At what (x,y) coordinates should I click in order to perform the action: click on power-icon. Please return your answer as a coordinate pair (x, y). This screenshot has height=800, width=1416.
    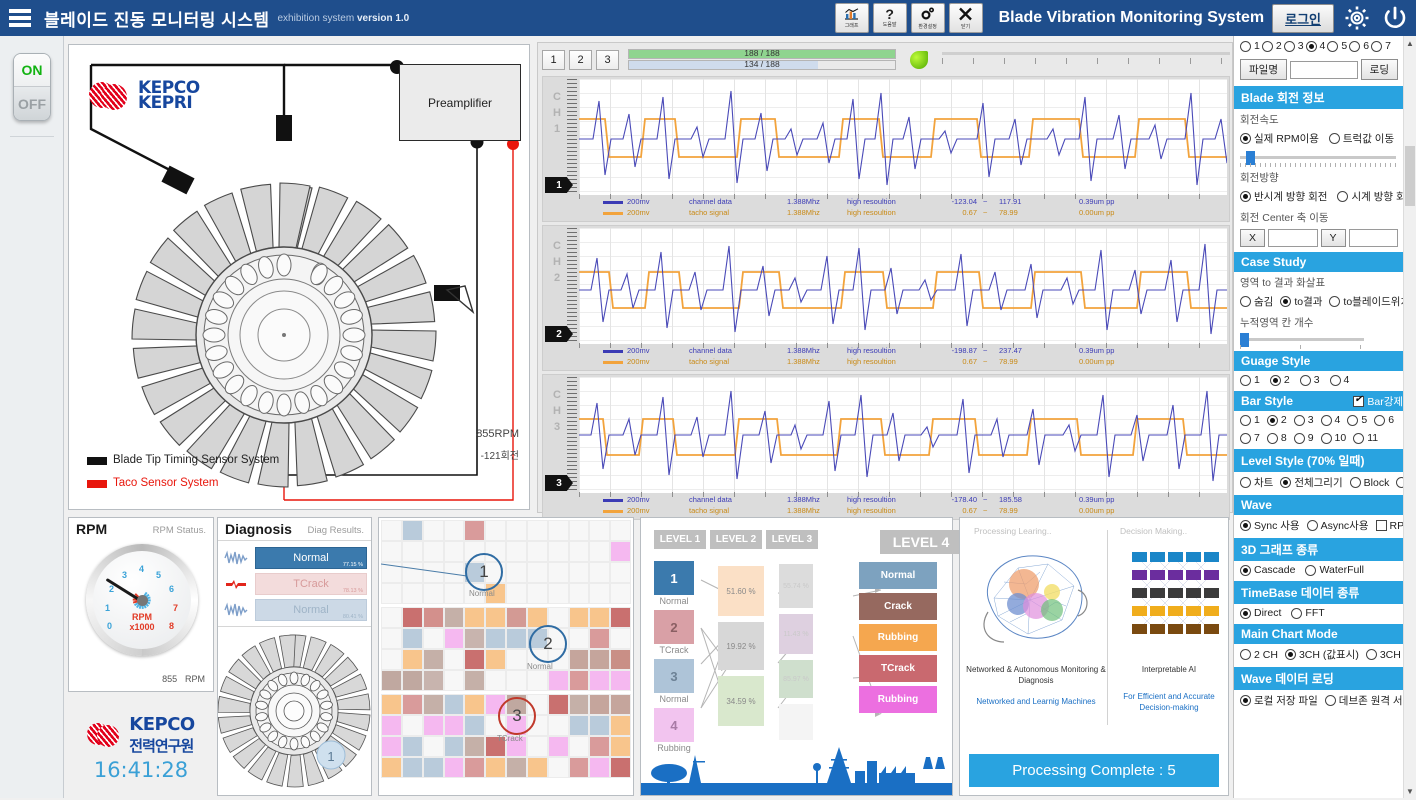
    Looking at the image, I should click on (1395, 18).